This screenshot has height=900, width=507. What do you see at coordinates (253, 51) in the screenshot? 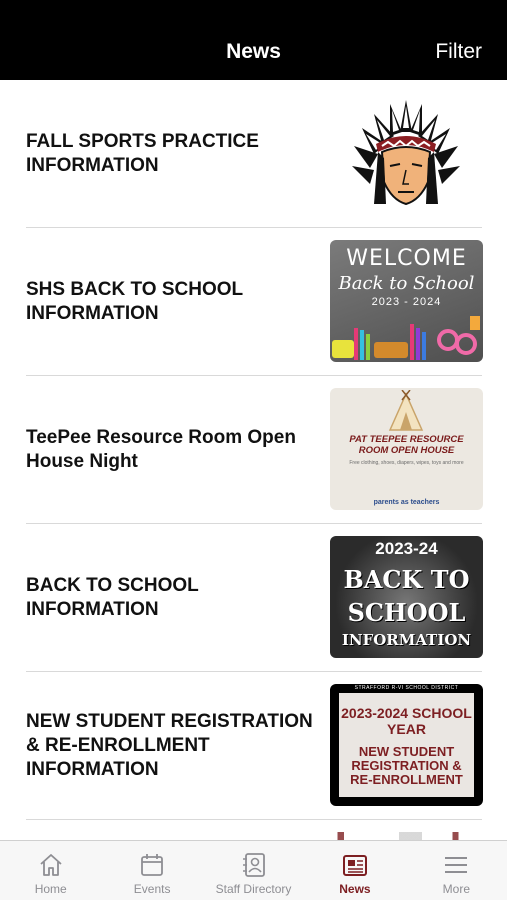
I see `page-title: News` at bounding box center [253, 51].